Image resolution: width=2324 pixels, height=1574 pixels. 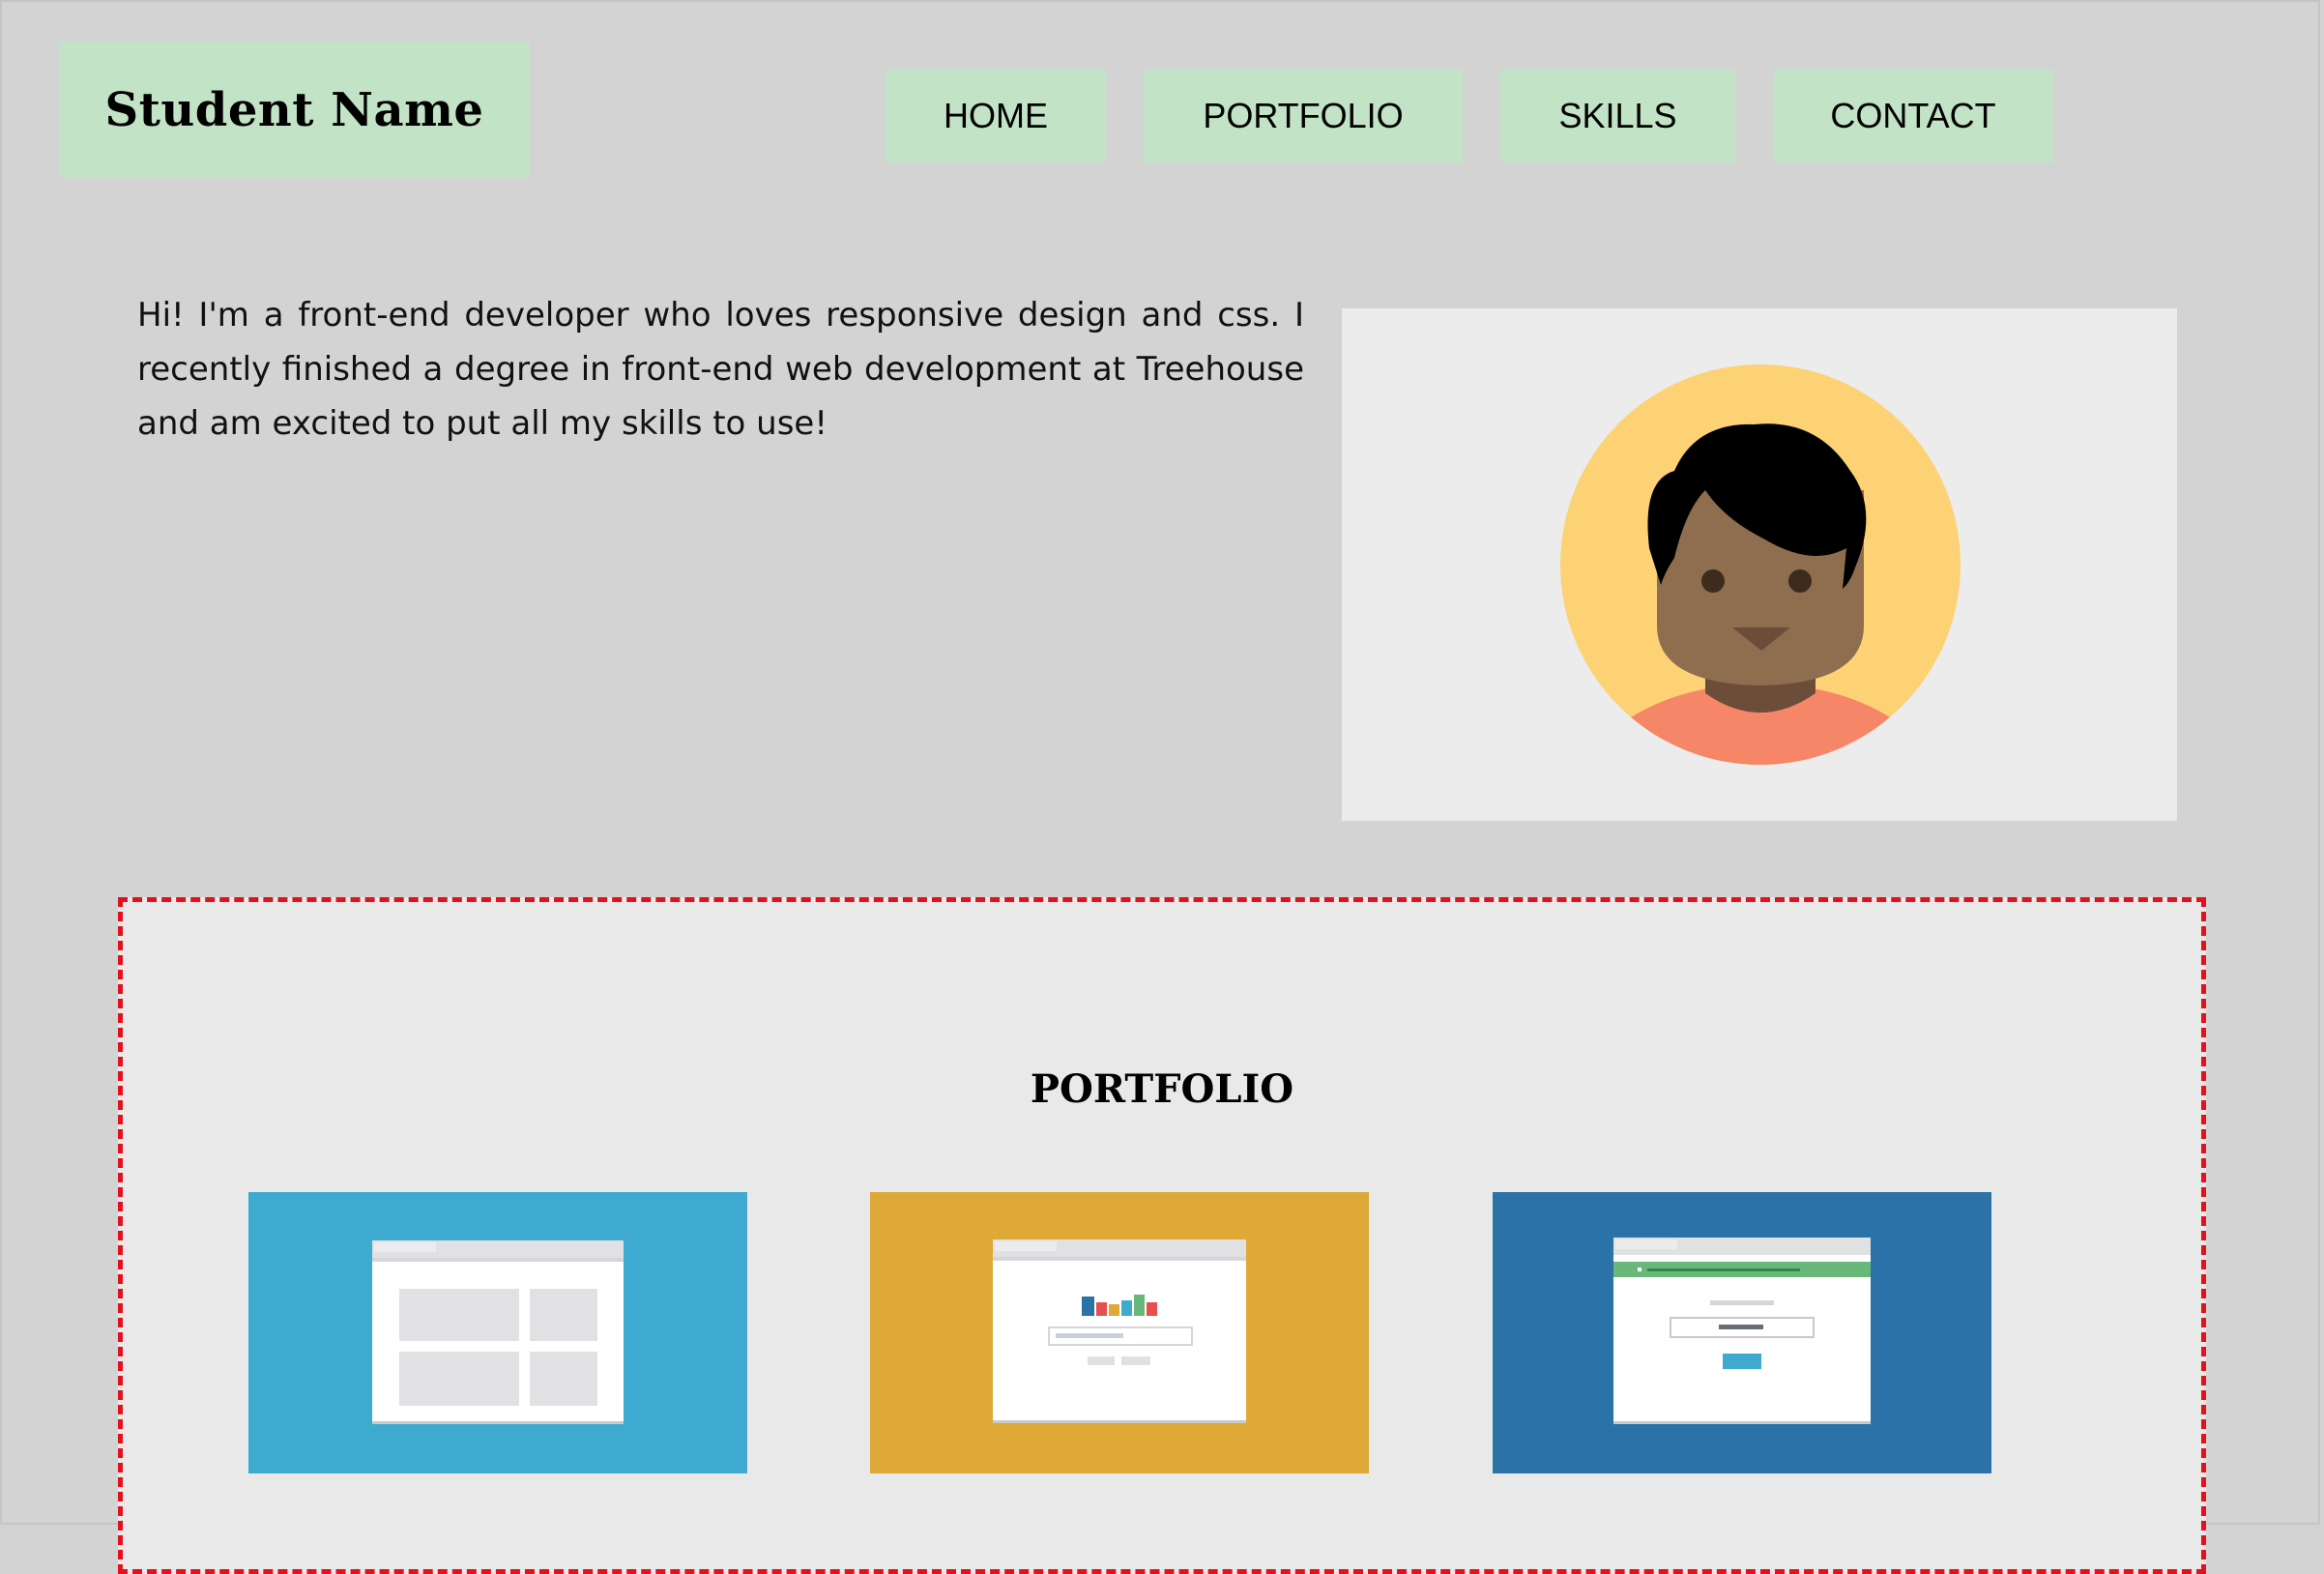 I want to click on portfolio-card-chart, so click(x=1119, y=1332).